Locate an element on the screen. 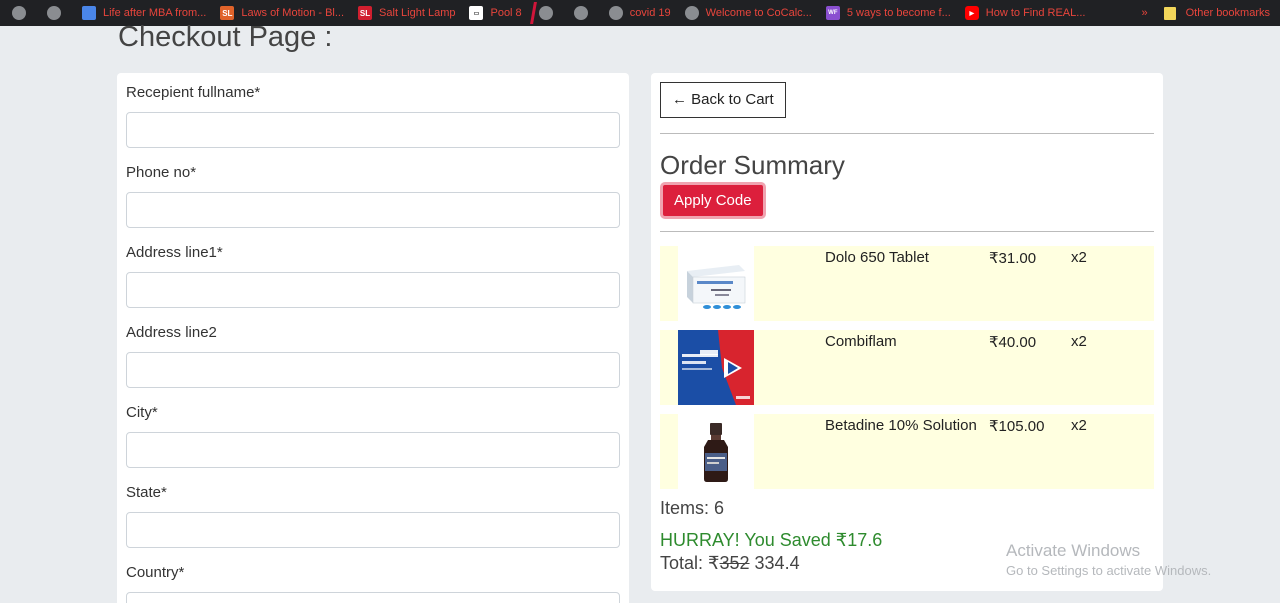  bookmark-9: covid 19 is located at coordinates (639, 13).